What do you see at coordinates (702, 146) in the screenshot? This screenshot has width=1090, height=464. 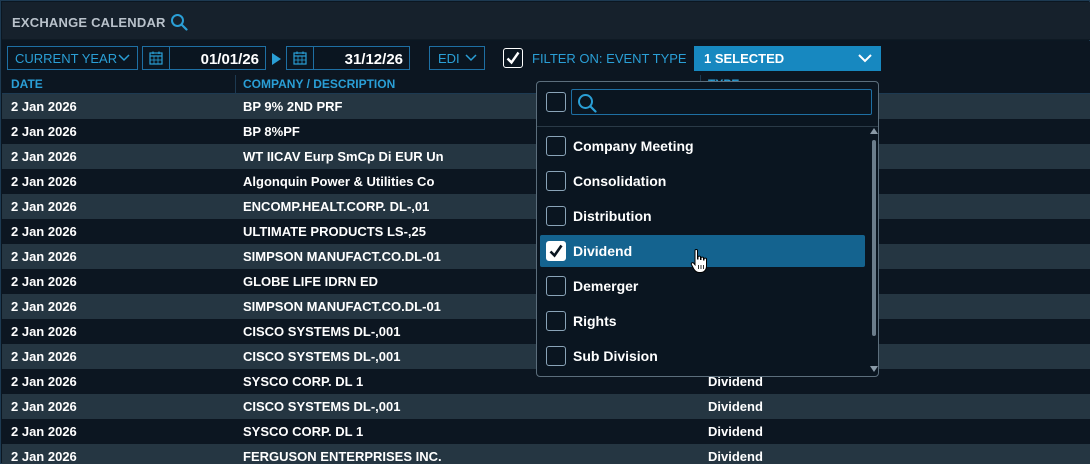 I see `option-item: Company Meeting` at bounding box center [702, 146].